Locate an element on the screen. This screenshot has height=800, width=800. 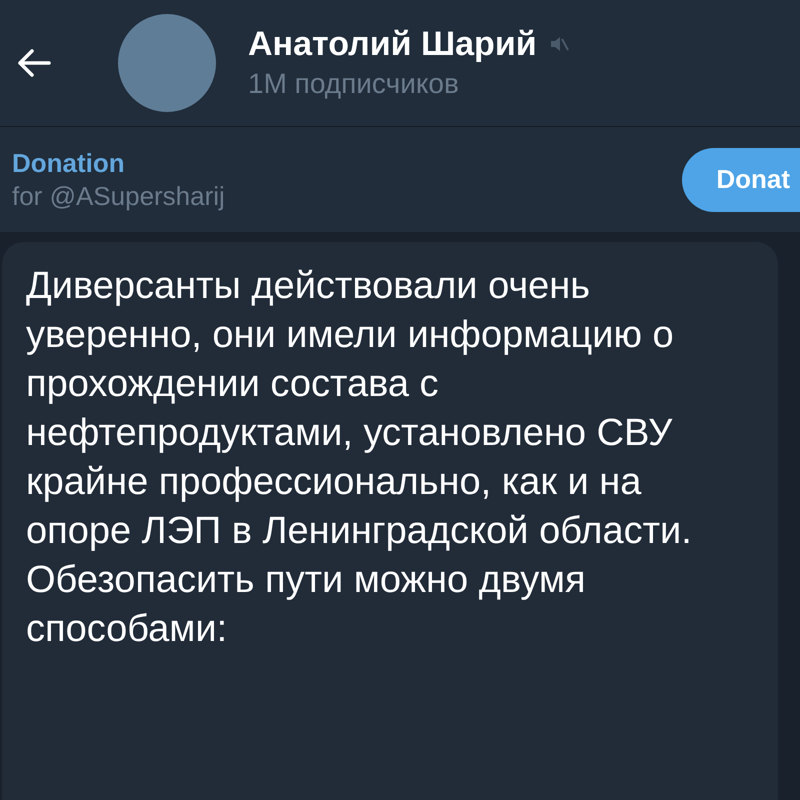
channel-name: Анатолий Шарий is located at coordinates (392, 44).